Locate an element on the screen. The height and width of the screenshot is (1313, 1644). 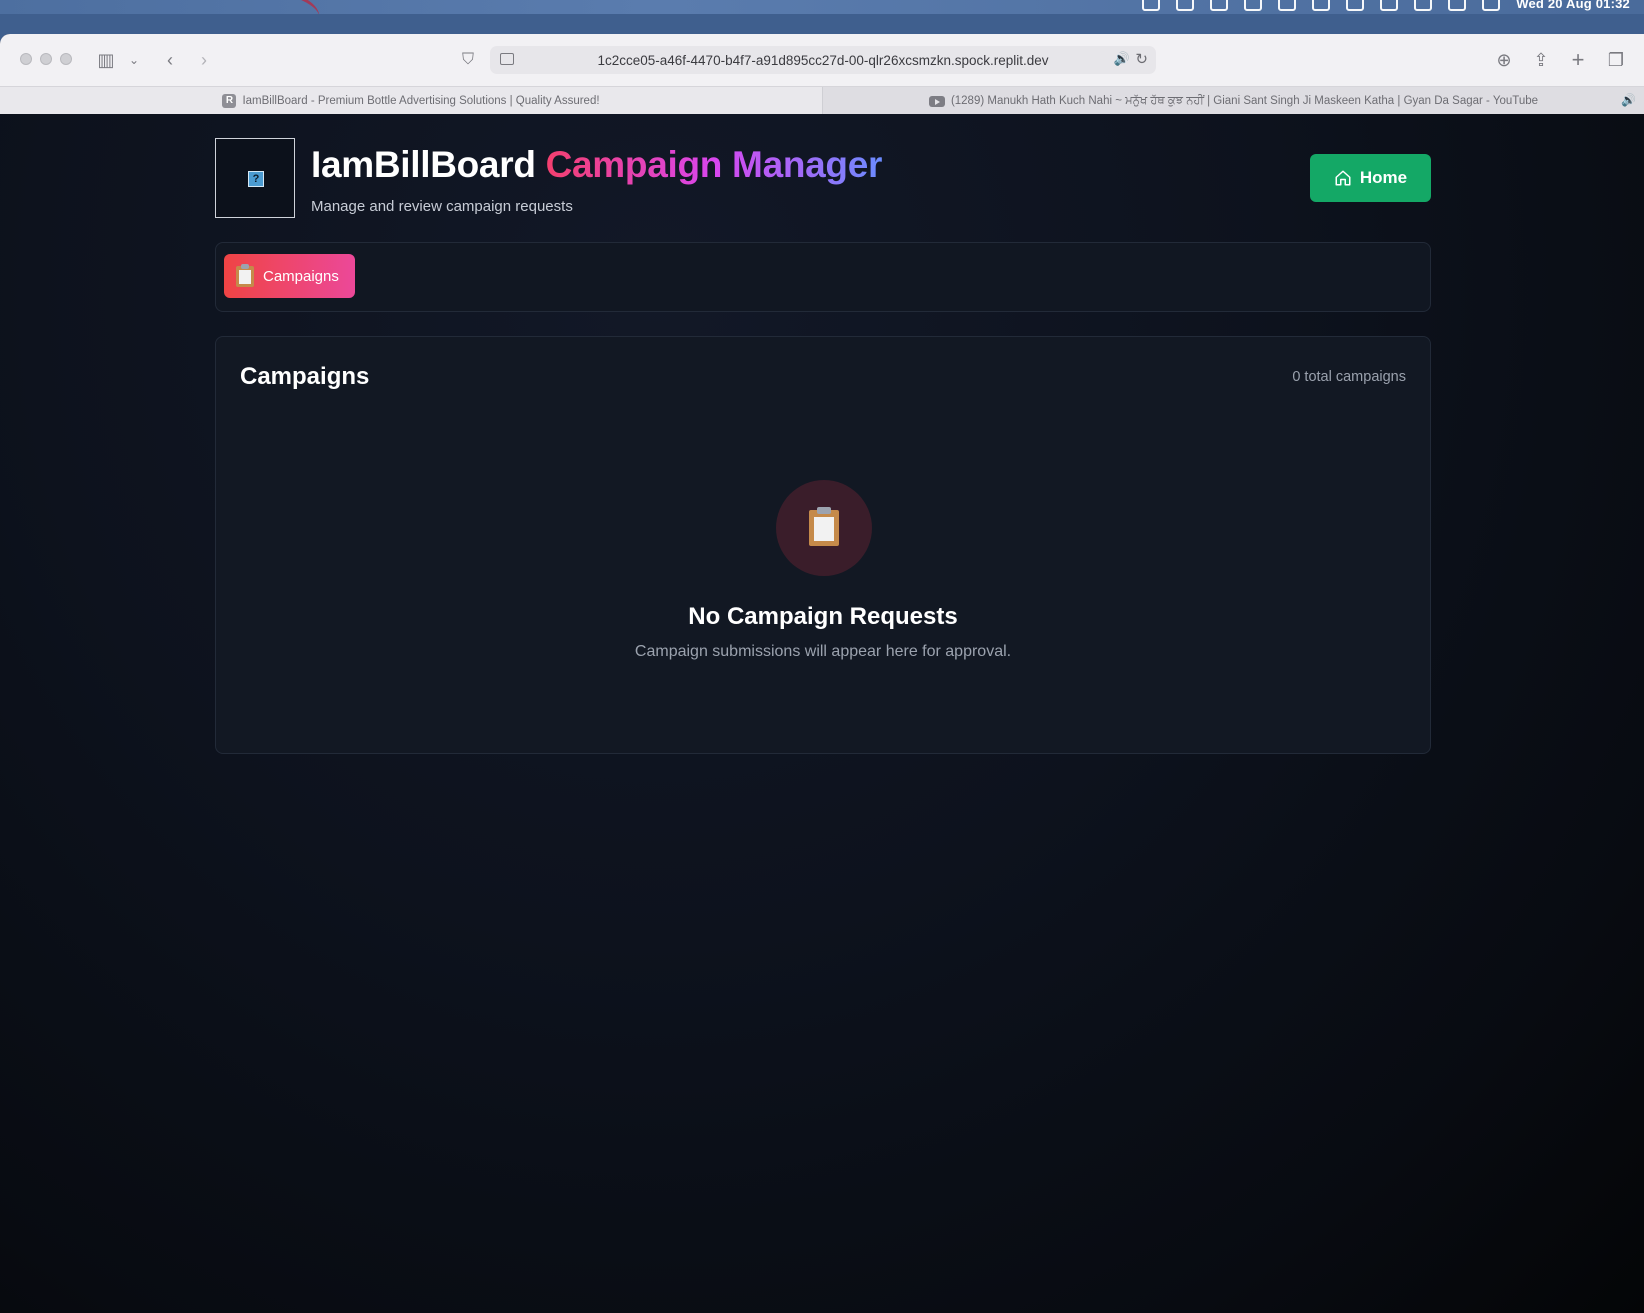
privacy-shield-icon: ⛉ is located at coordinates (468, 60).